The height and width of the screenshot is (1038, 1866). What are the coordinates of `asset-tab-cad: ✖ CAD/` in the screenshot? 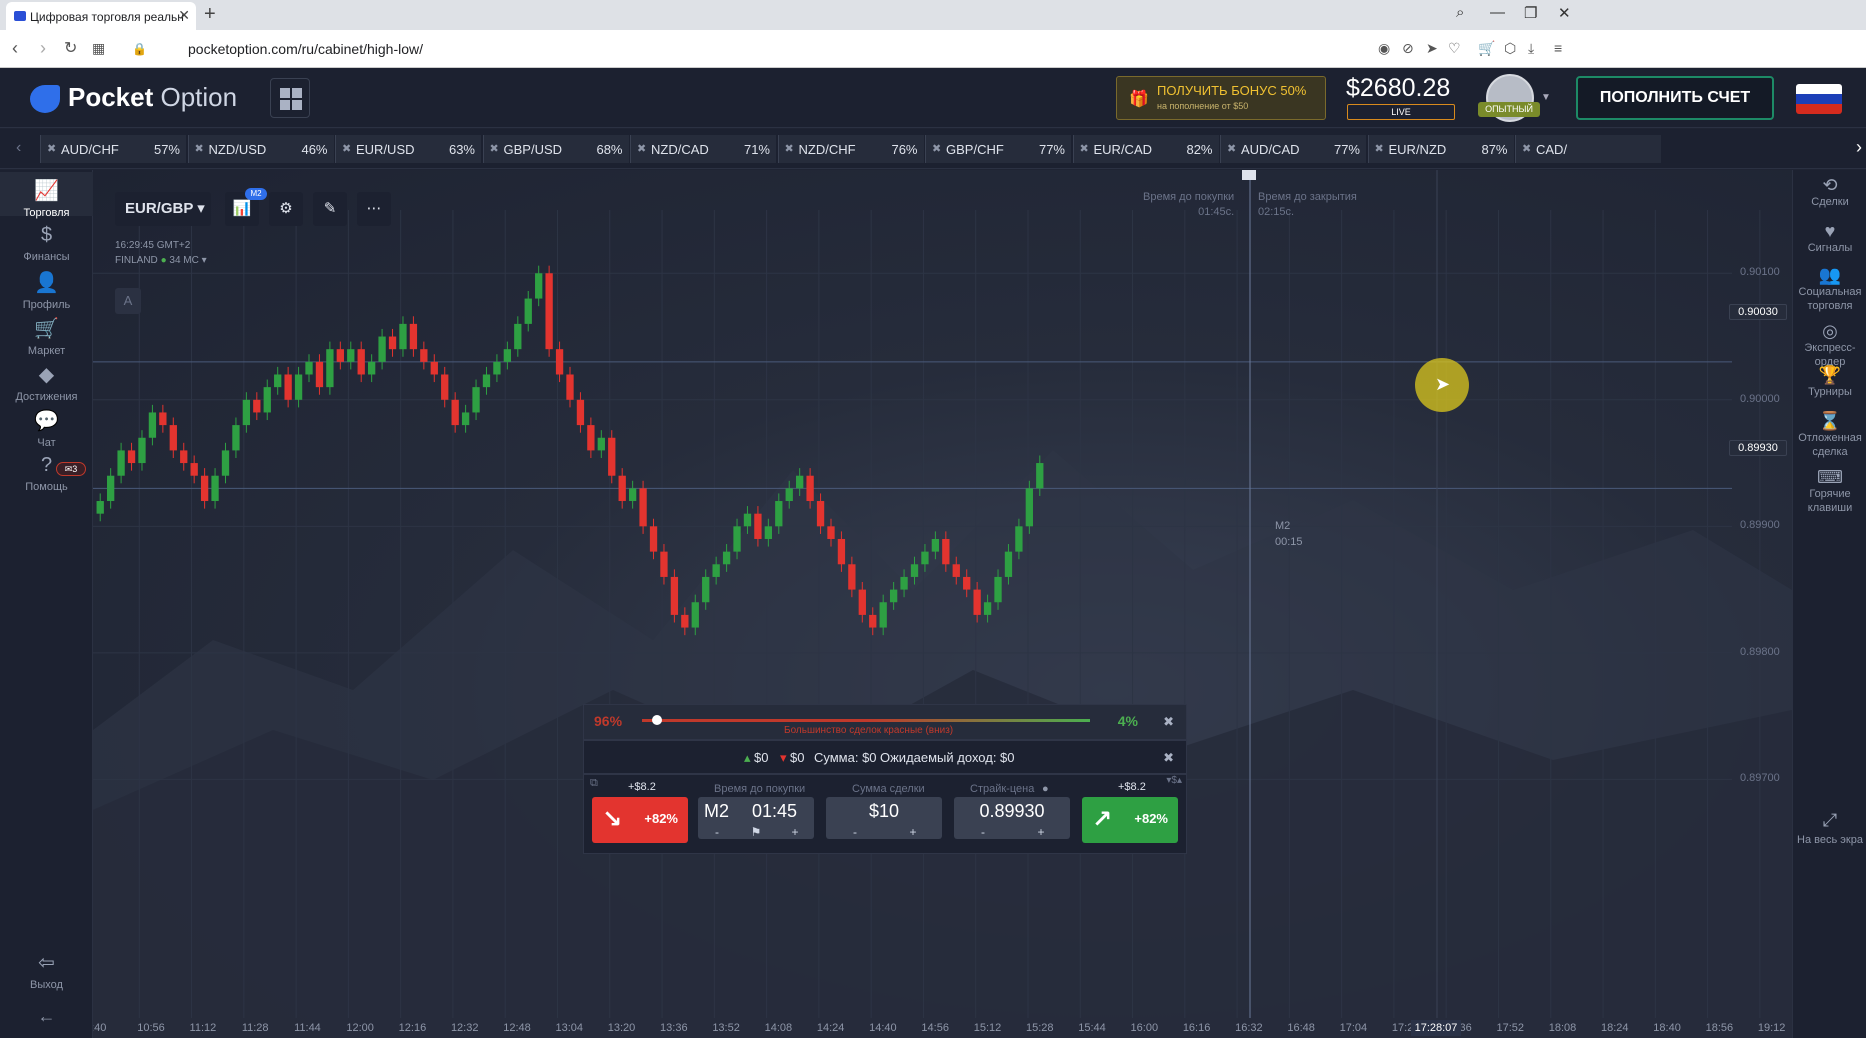 It's located at (1588, 149).